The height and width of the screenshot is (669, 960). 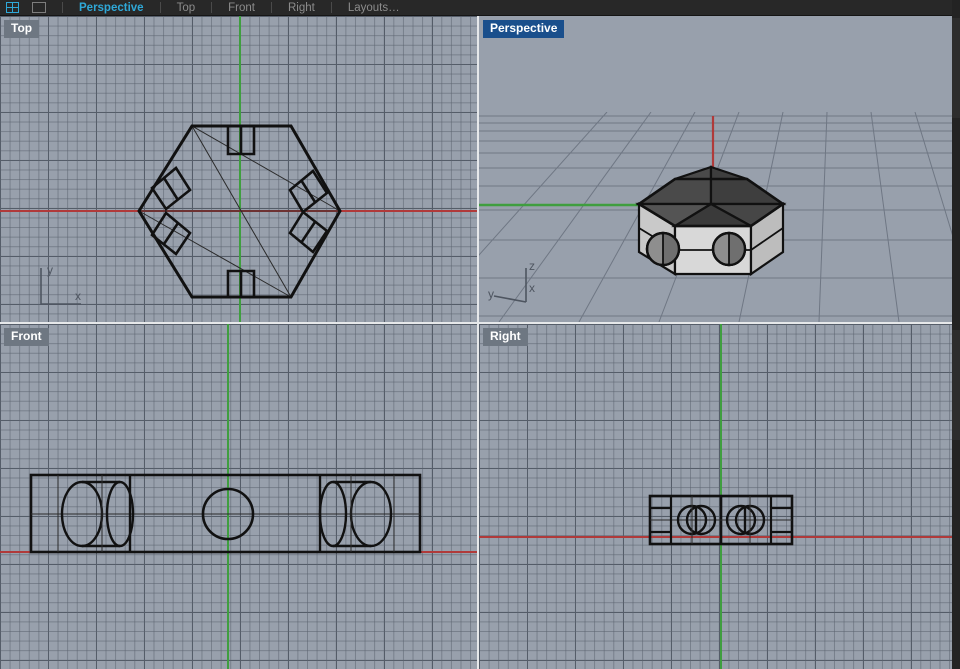 I want to click on viewport-label-front: Front, so click(x=26, y=337).